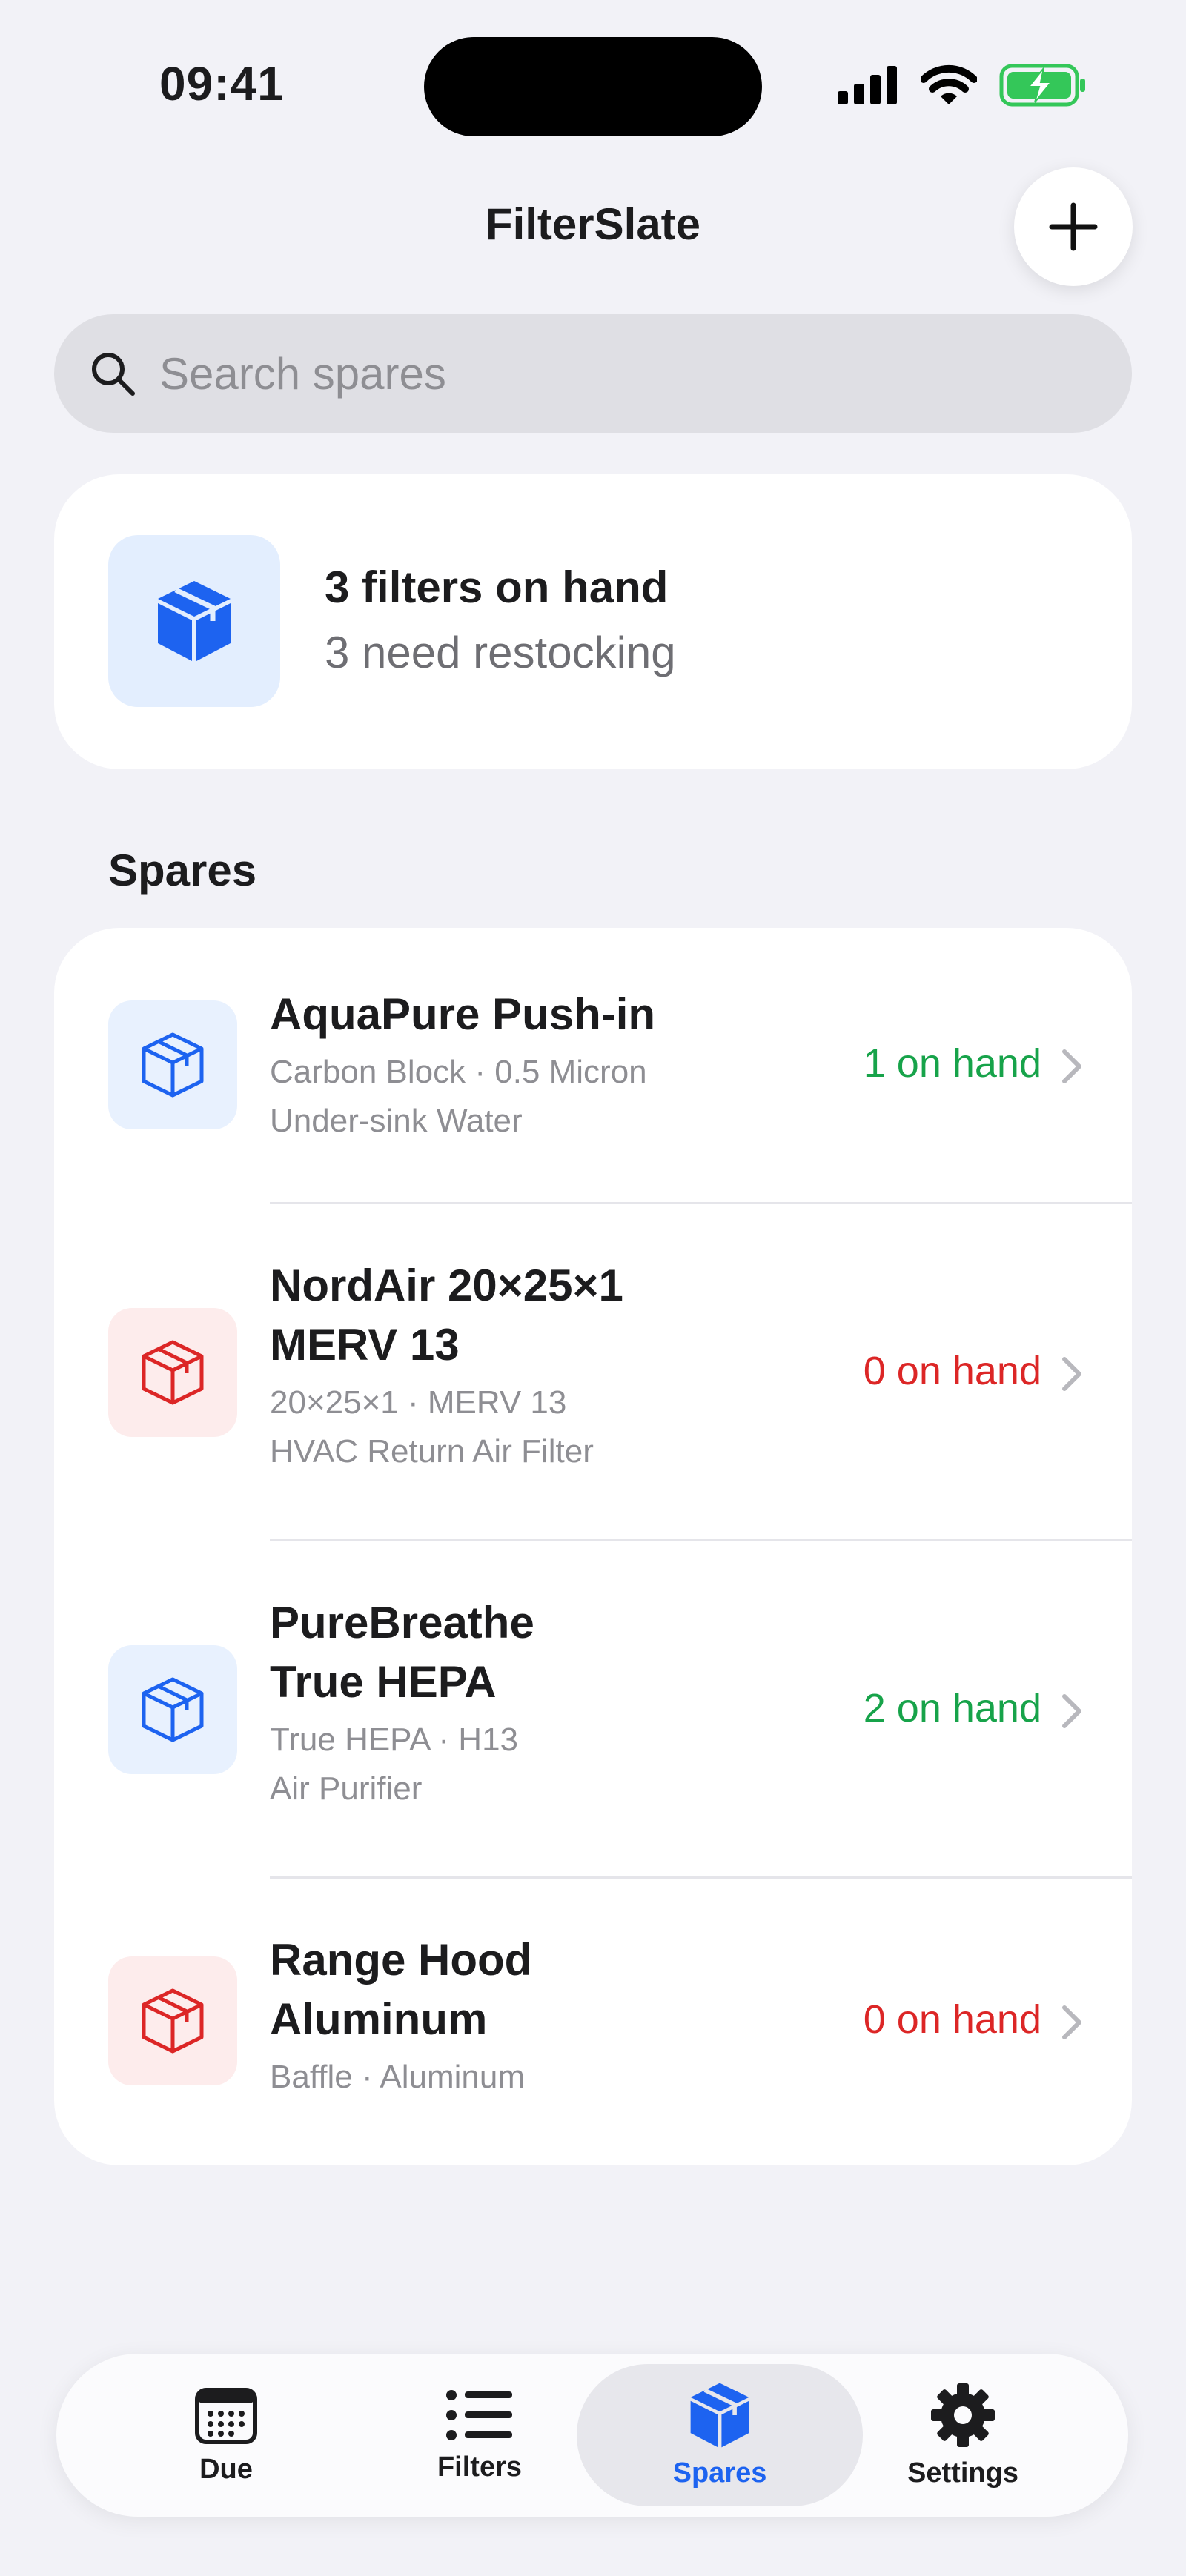 Image resolution: width=1186 pixels, height=2576 pixels. Describe the element at coordinates (432, 1427) in the screenshot. I see `spare-meta: 20×25×1 · MERV 13 HVAC Return Air Filter` at that location.